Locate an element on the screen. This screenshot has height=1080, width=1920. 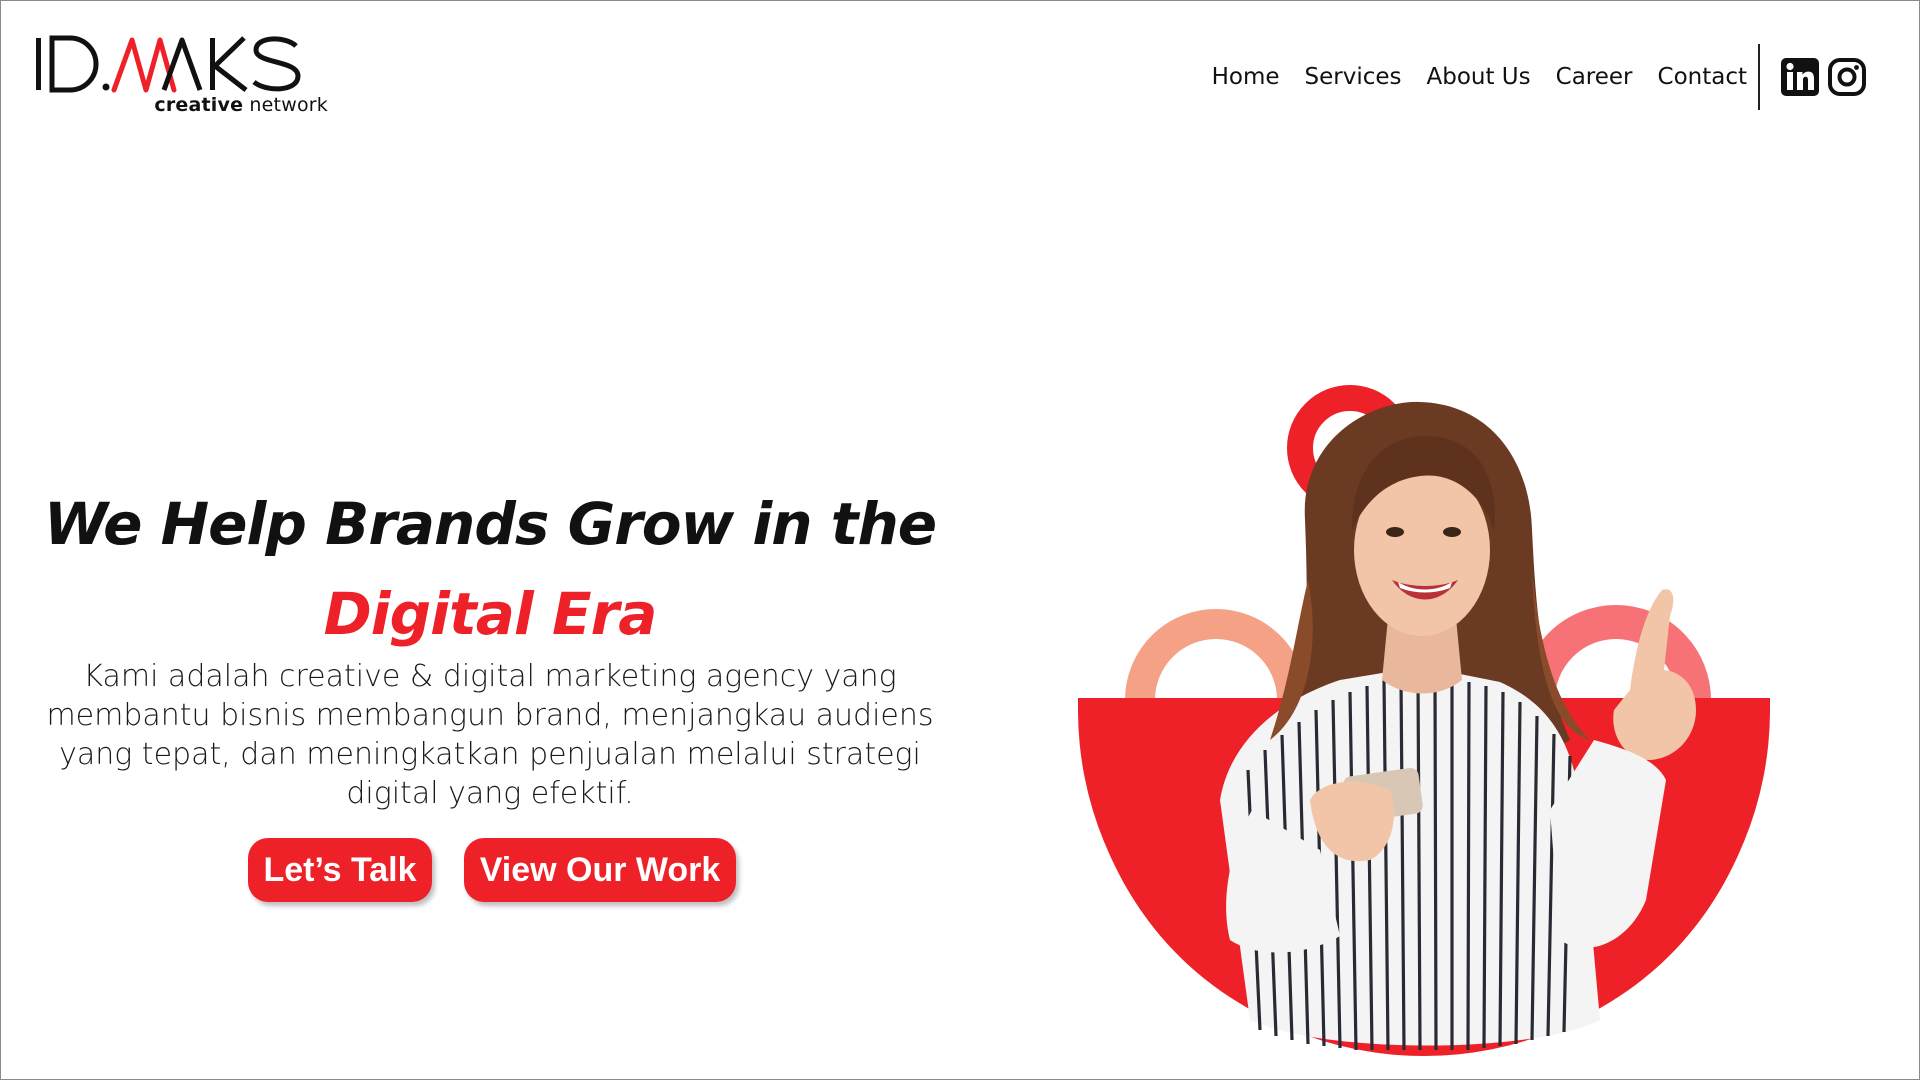
logo-tagline: creative network is located at coordinates (241, 105).